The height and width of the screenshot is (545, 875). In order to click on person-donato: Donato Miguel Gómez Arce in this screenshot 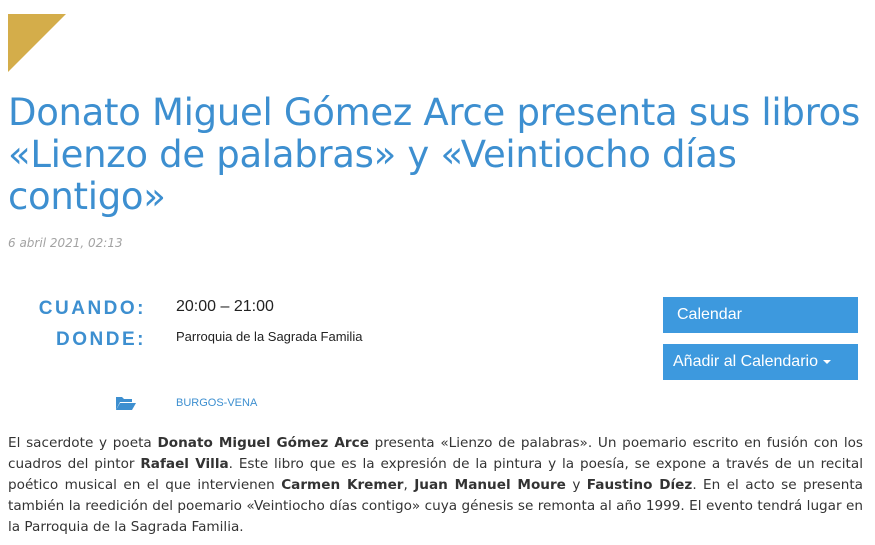, I will do `click(263, 443)`.